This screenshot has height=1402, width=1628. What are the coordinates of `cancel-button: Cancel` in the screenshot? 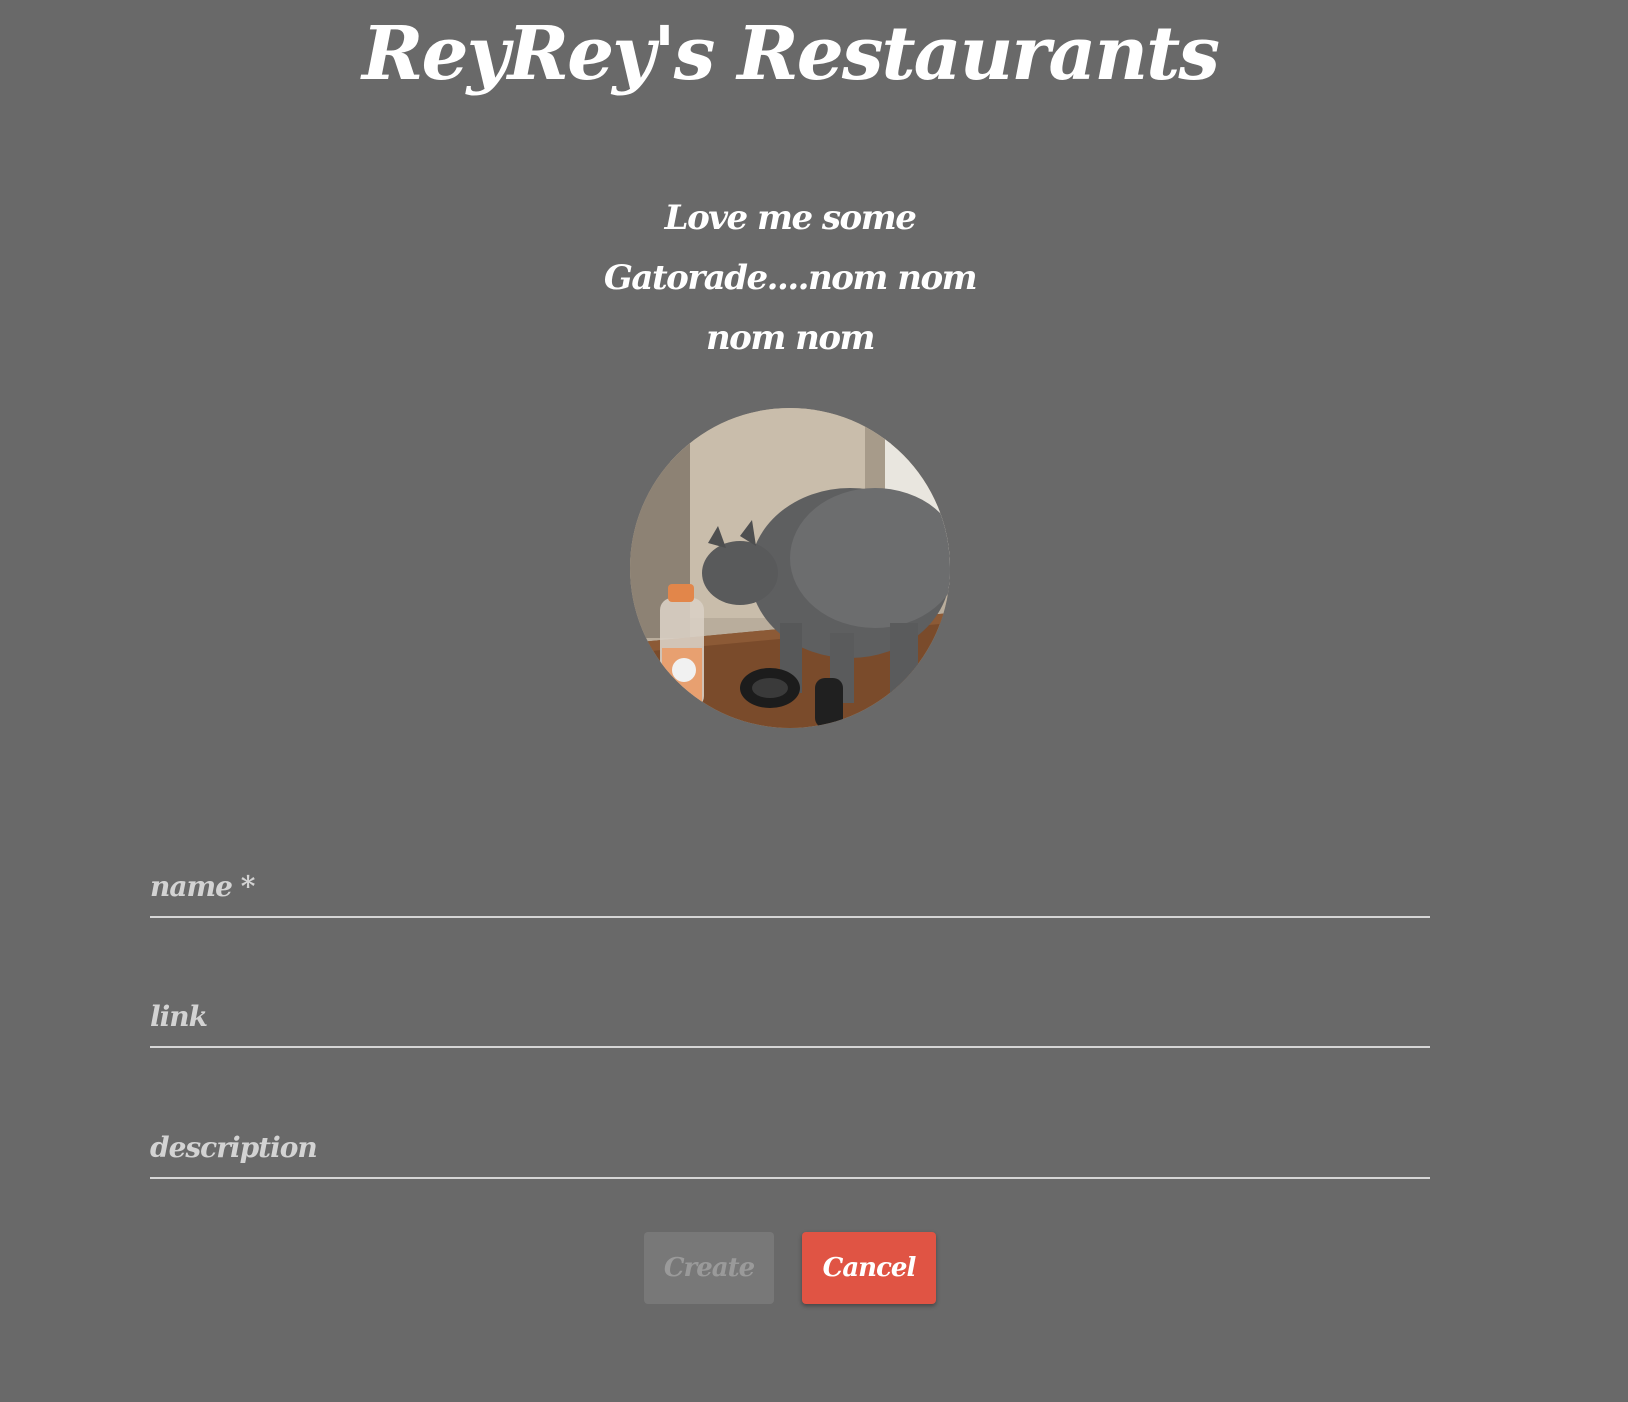 It's located at (869, 1268).